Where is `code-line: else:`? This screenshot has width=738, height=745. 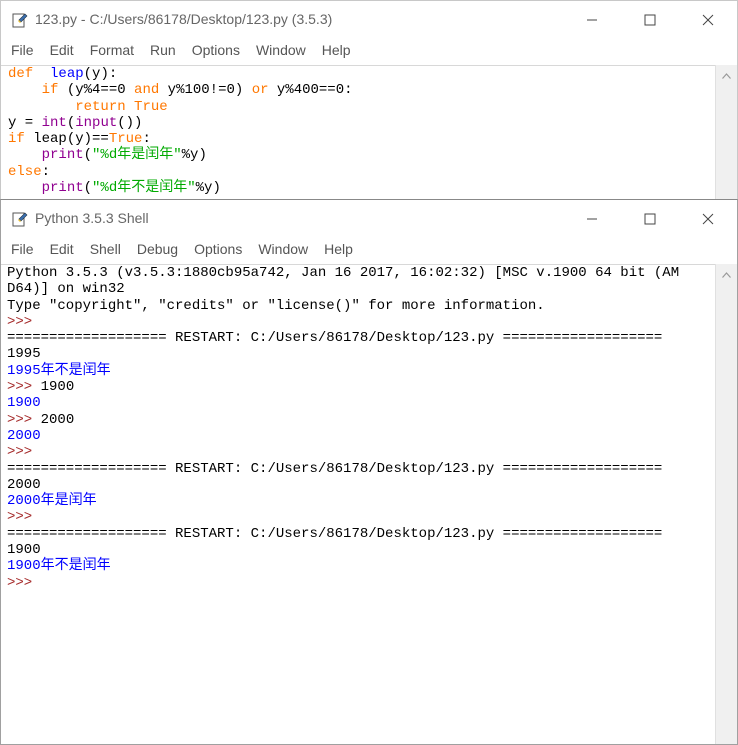
code-line: else: is located at coordinates (361, 172).